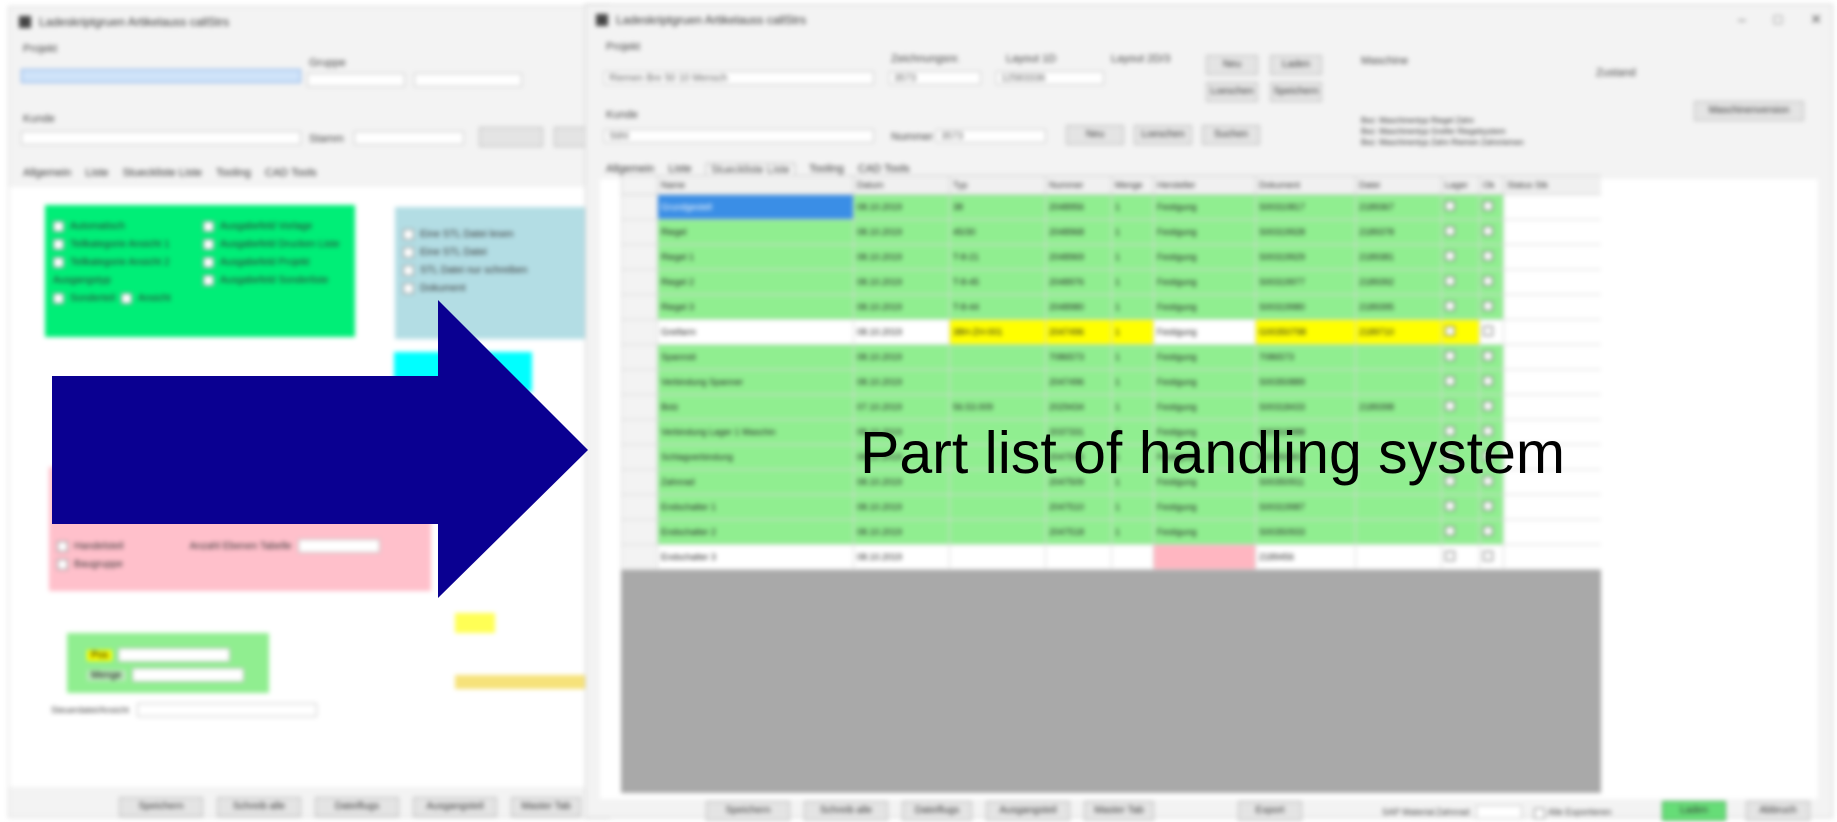  I want to click on table-cell-name: Endschalter 1, so click(755, 507).